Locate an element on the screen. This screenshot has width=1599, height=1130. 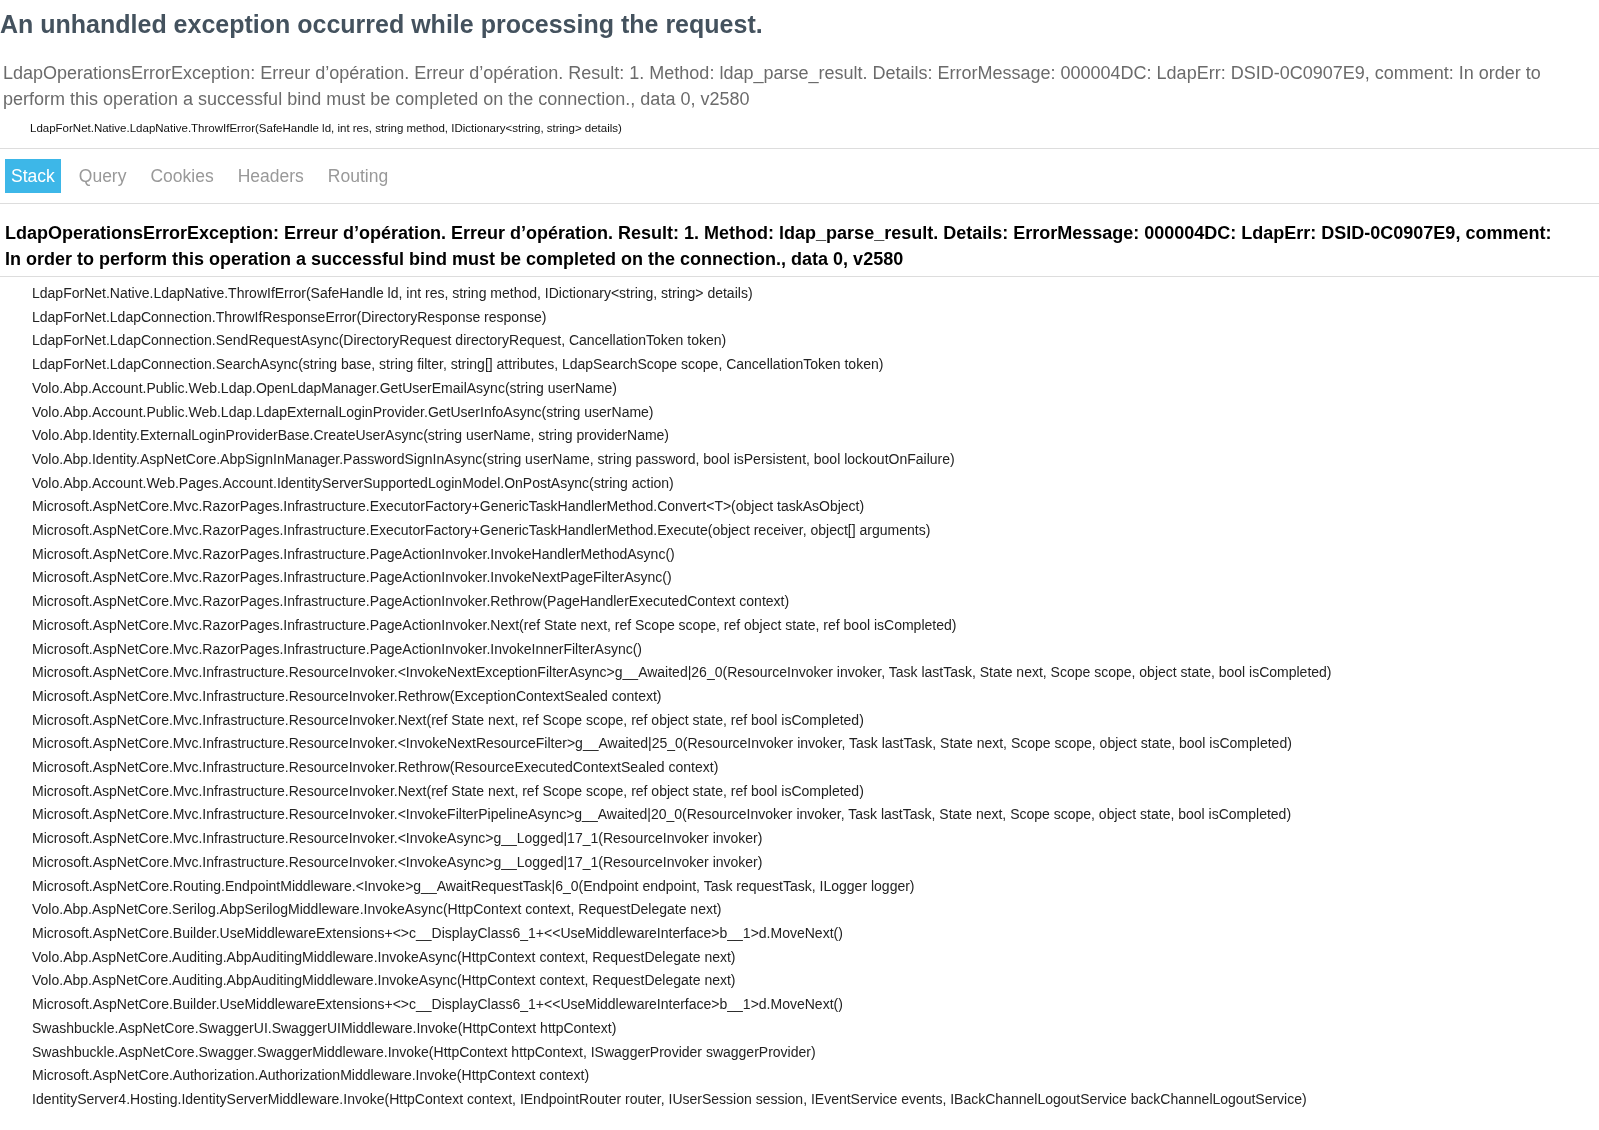
stack-frame: Microsoft.AspNetCore.Mvc.RazorPages.Infrastructure.PageActionInvoker.InvokeHandlerMethodAsync() is located at coordinates (815, 554).